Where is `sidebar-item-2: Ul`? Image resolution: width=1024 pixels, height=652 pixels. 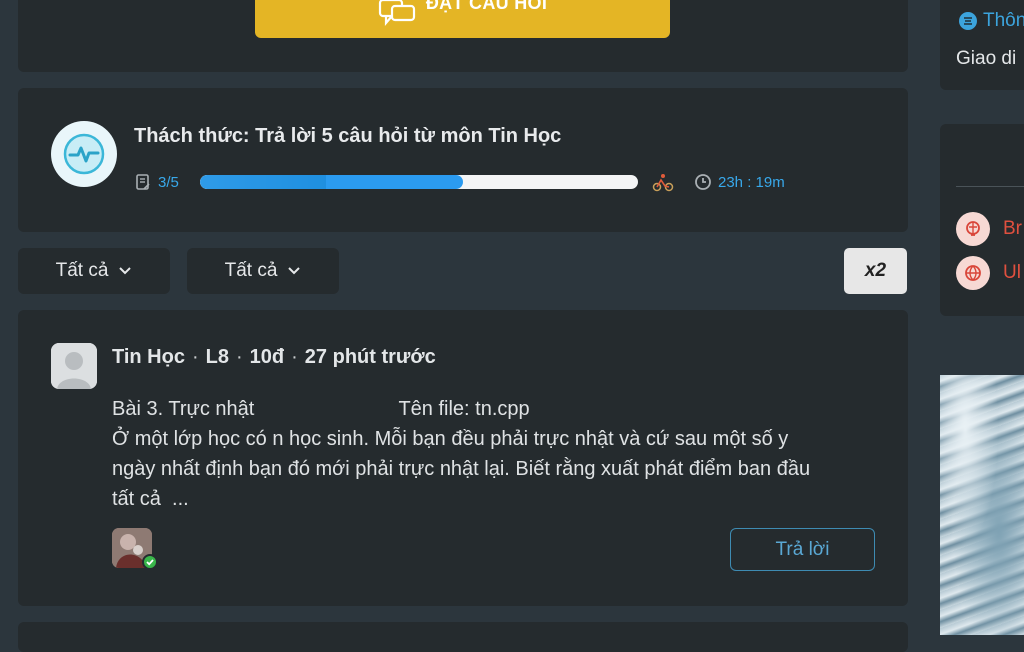 sidebar-item-2: Ul is located at coordinates (988, 273).